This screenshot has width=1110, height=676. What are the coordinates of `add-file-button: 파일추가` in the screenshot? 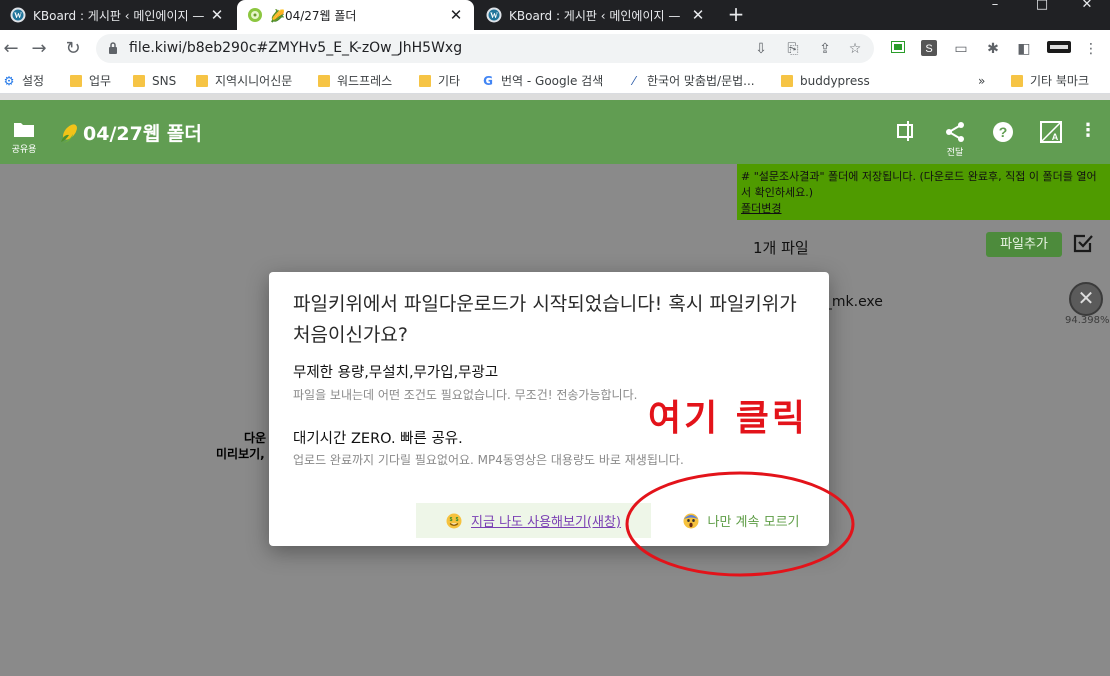 It's located at (1024, 244).